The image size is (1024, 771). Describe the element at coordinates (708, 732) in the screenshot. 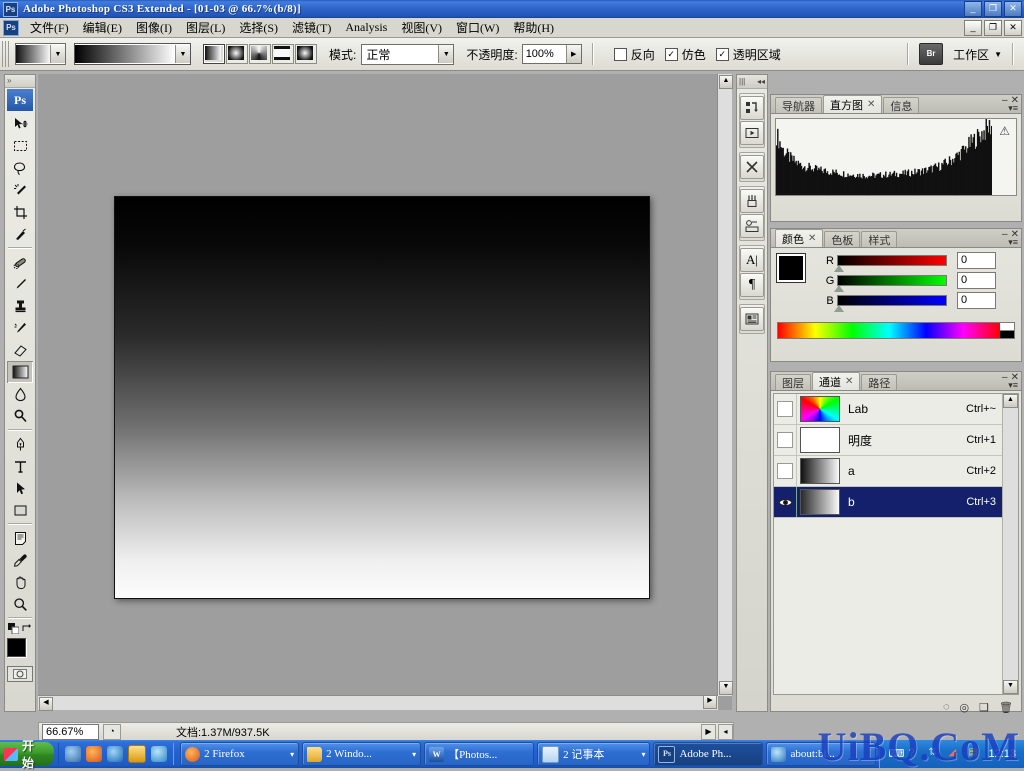

I see `status-options-arrow-icon: ▶` at that location.